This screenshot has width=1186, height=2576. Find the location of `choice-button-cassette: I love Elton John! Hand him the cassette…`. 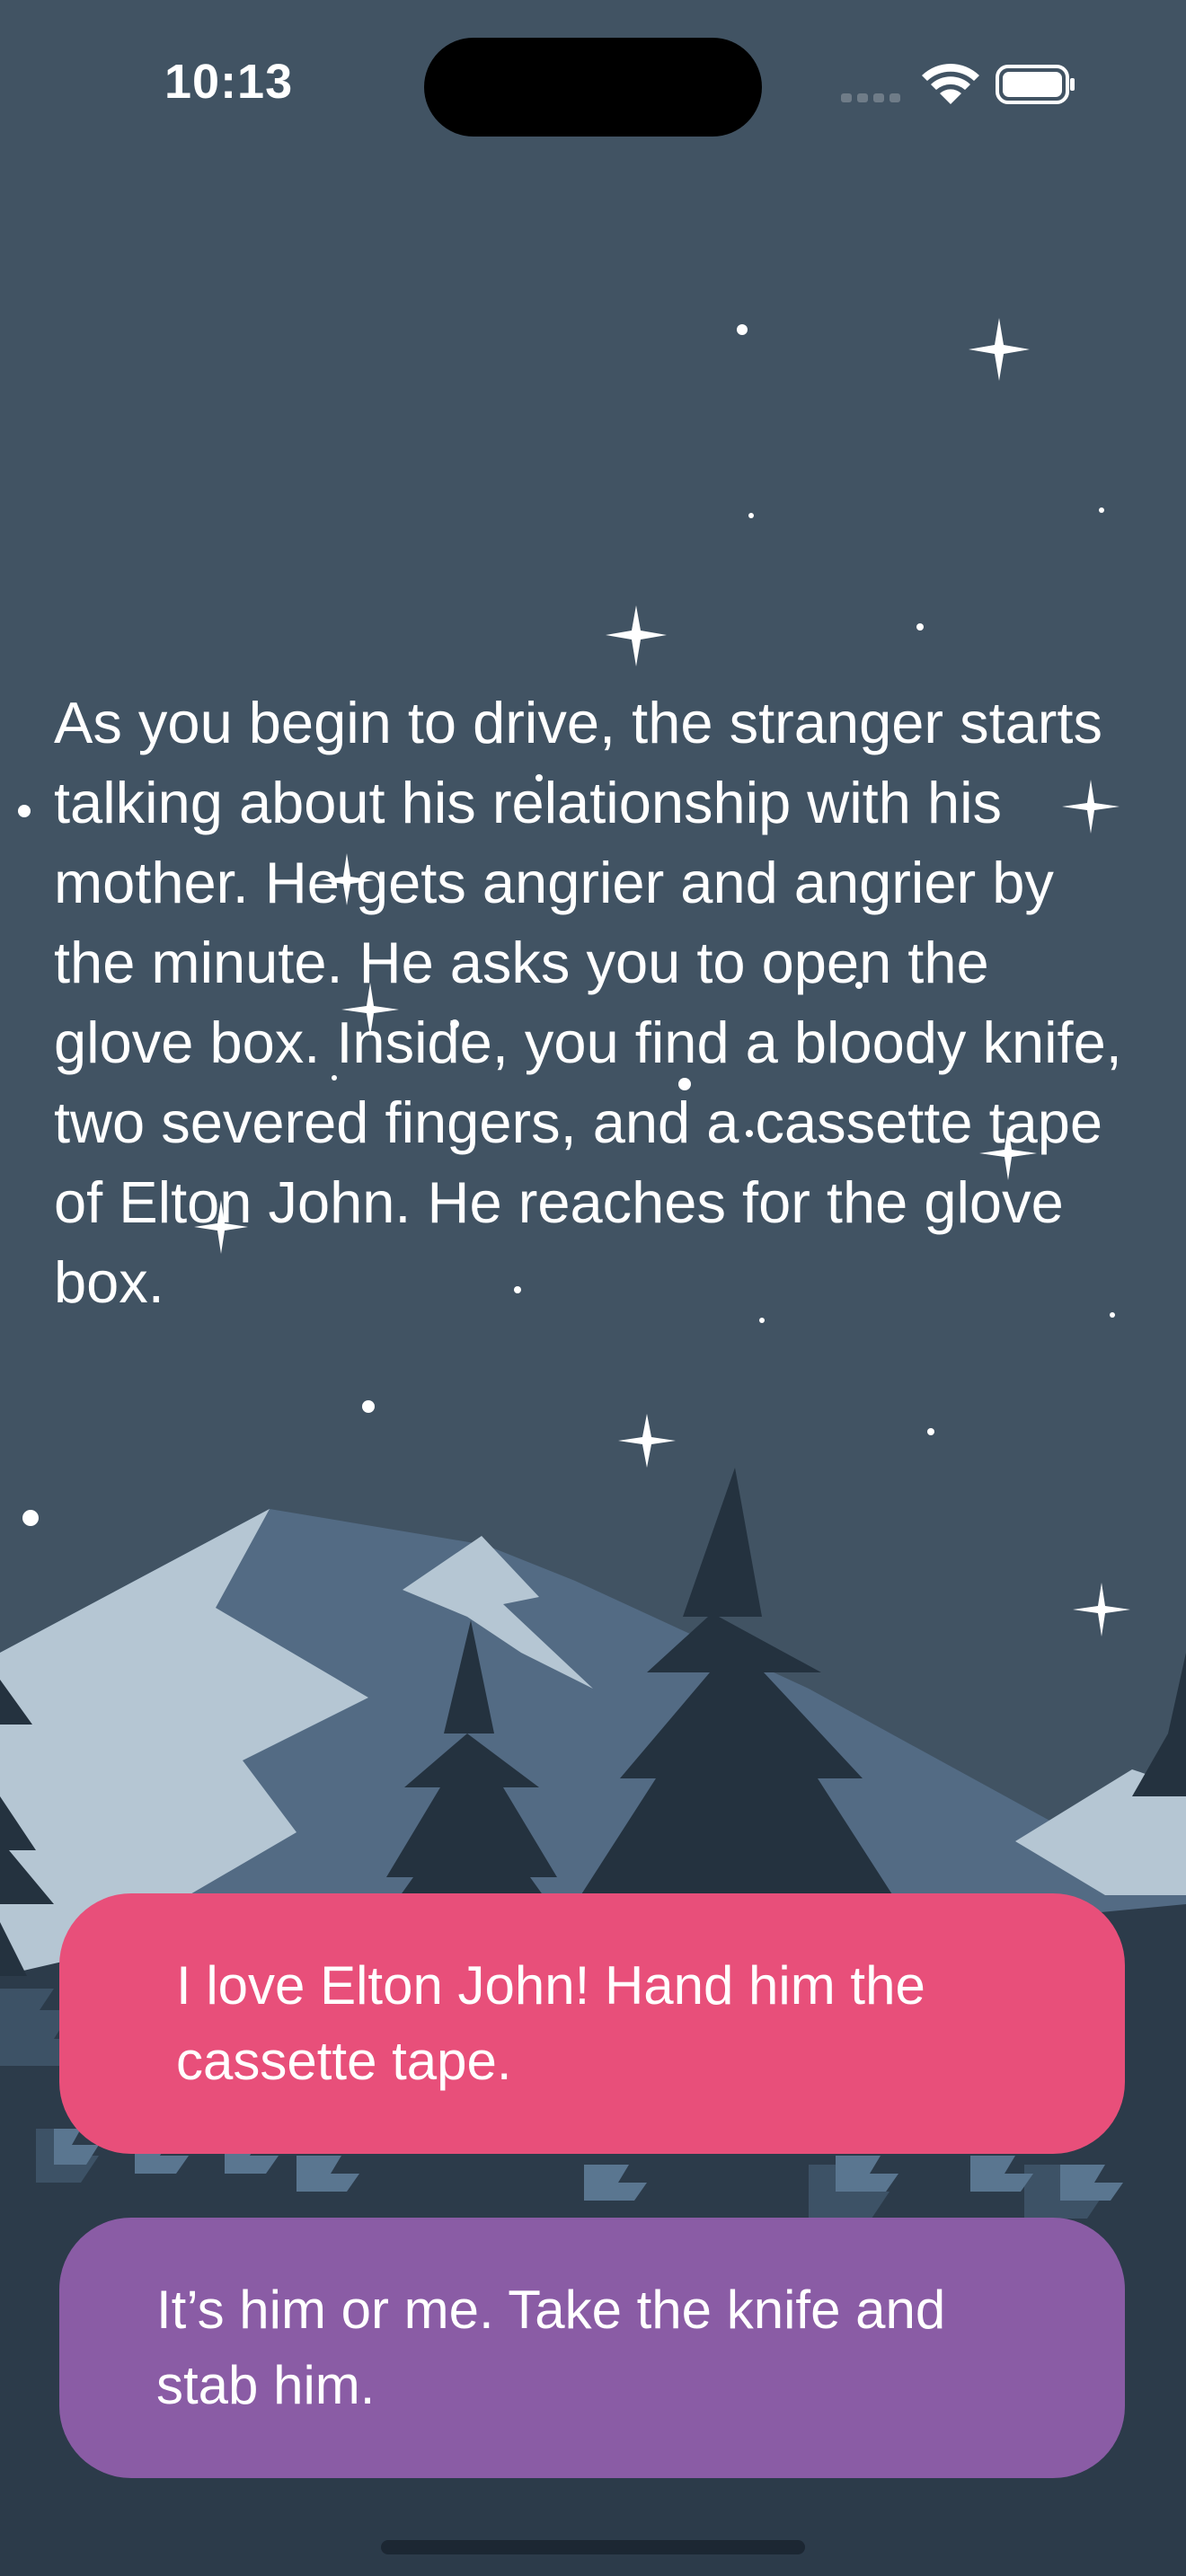

choice-button-cassette: I love Elton John! Hand him the cassette… is located at coordinates (592, 2023).